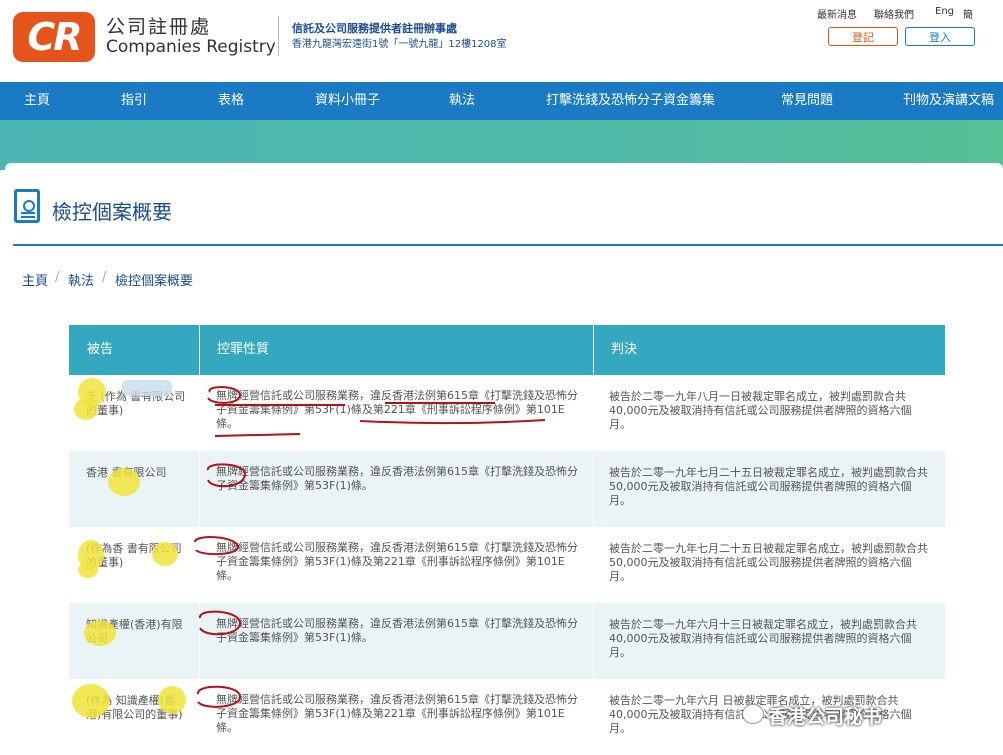 The image size is (1003, 755). I want to click on link-contact-us: 聯絡我們, so click(894, 13).